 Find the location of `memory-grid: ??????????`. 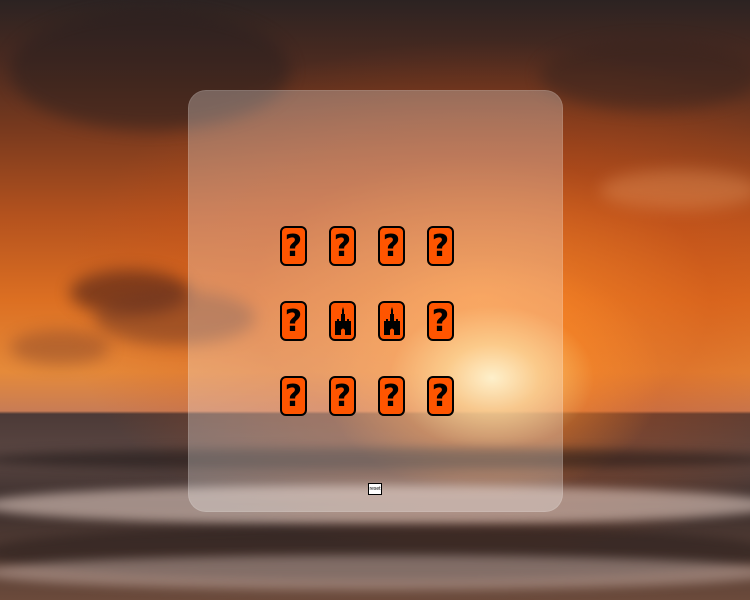

memory-grid: ?????????? is located at coordinates (370, 321).